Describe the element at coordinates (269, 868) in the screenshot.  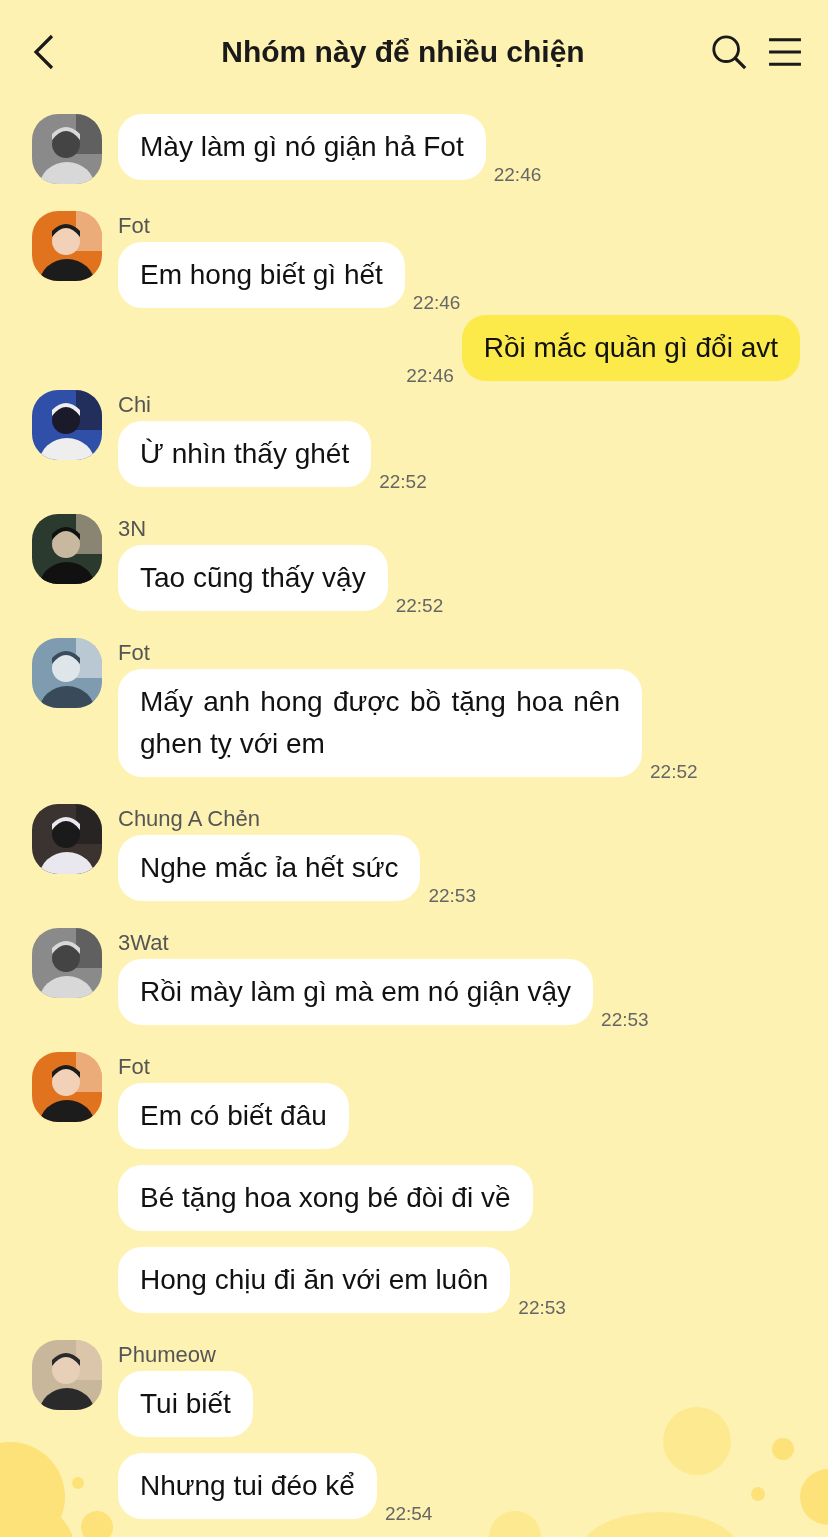
I see `message-bubble: Nghe mắc ỉa hết sức` at that location.